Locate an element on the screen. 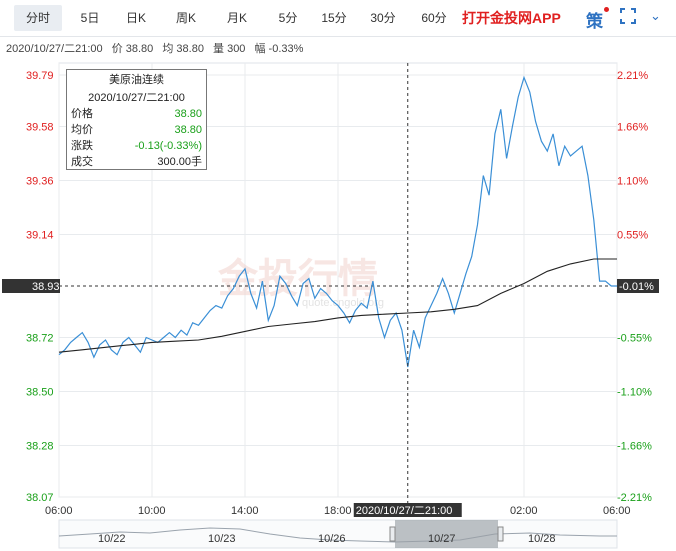 The width and height of the screenshot is (676, 551). y-tick-right: 1.66% is located at coordinates (632, 128).